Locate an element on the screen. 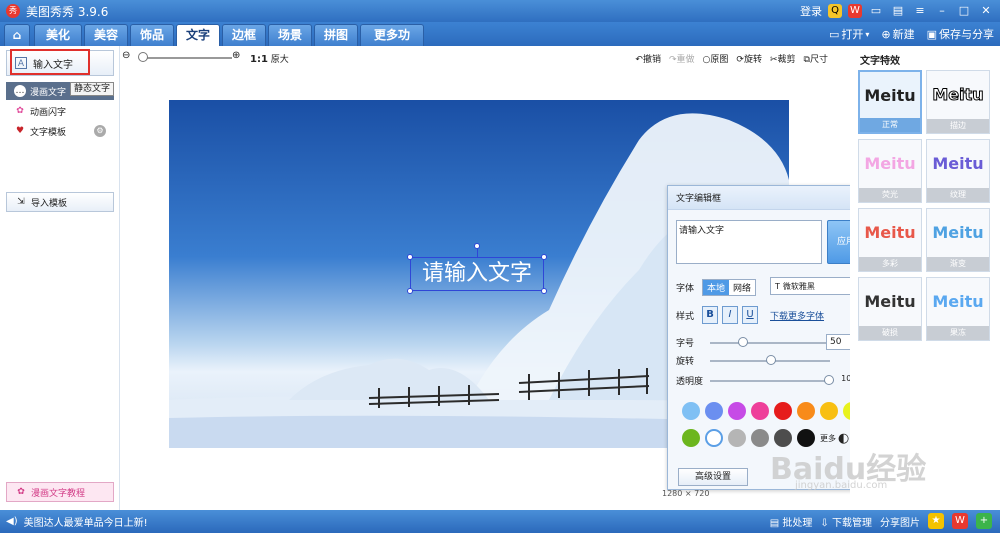 This screenshot has width=1000, height=533. underline-button: U is located at coordinates (750, 315).